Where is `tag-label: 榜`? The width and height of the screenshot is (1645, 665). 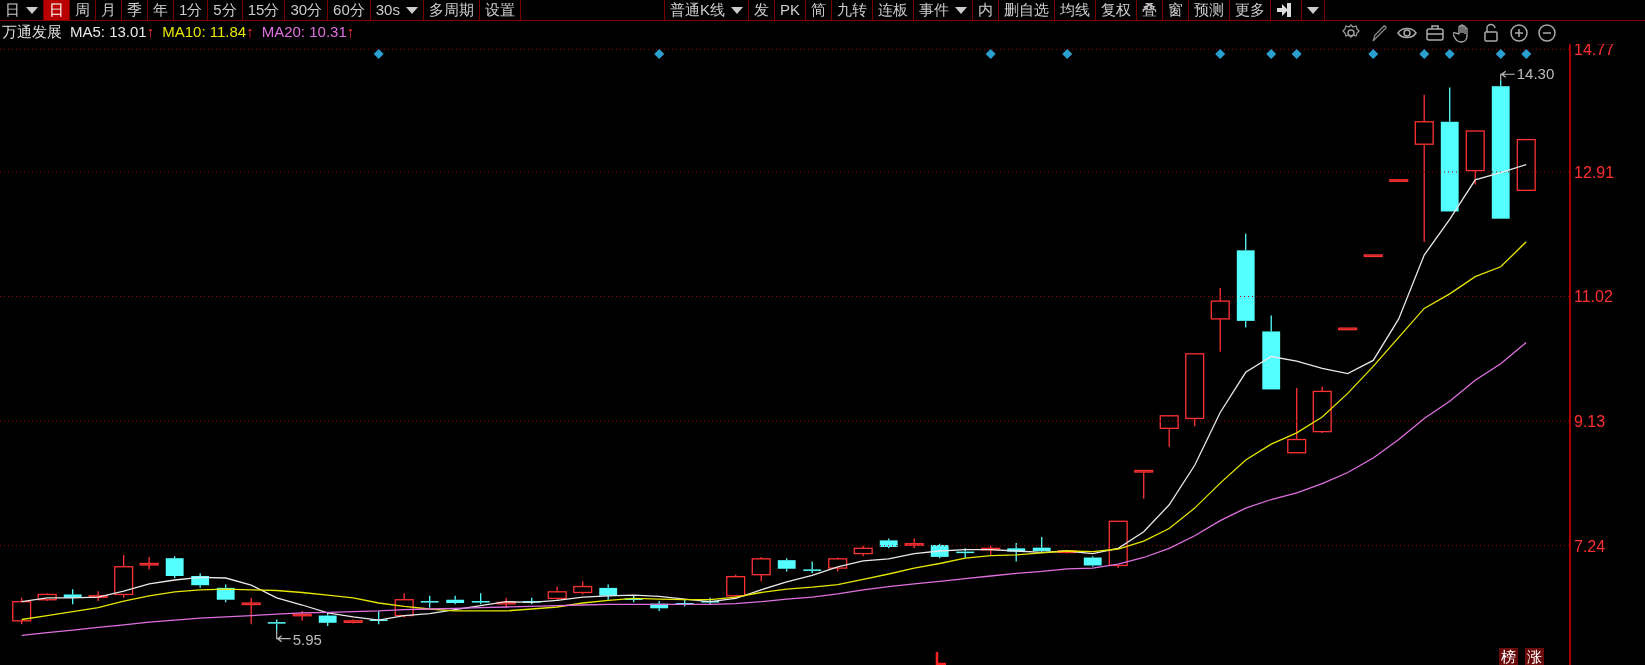 tag-label: 榜 is located at coordinates (1508, 656).